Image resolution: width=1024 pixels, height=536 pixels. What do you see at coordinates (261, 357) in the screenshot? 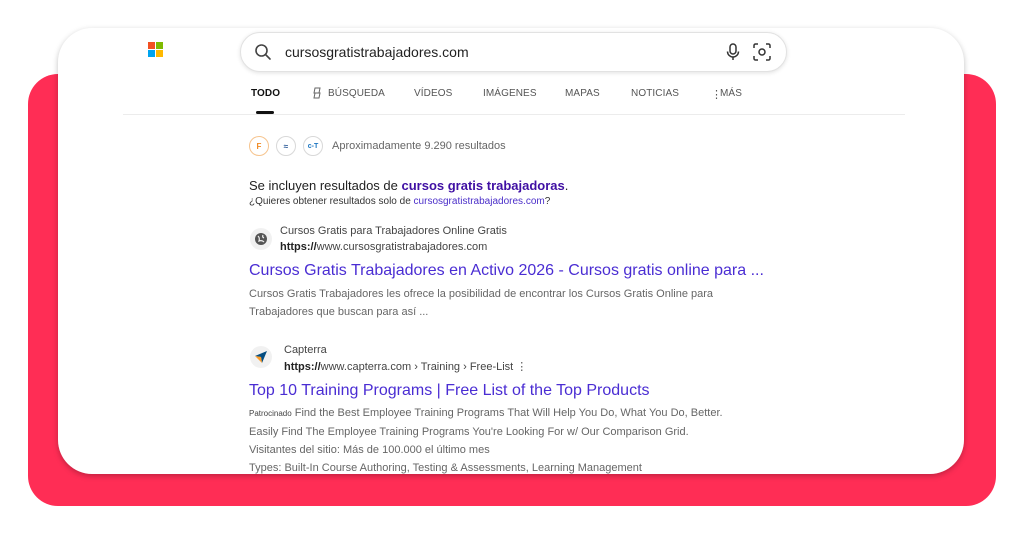
I see `capterra-icon` at bounding box center [261, 357].